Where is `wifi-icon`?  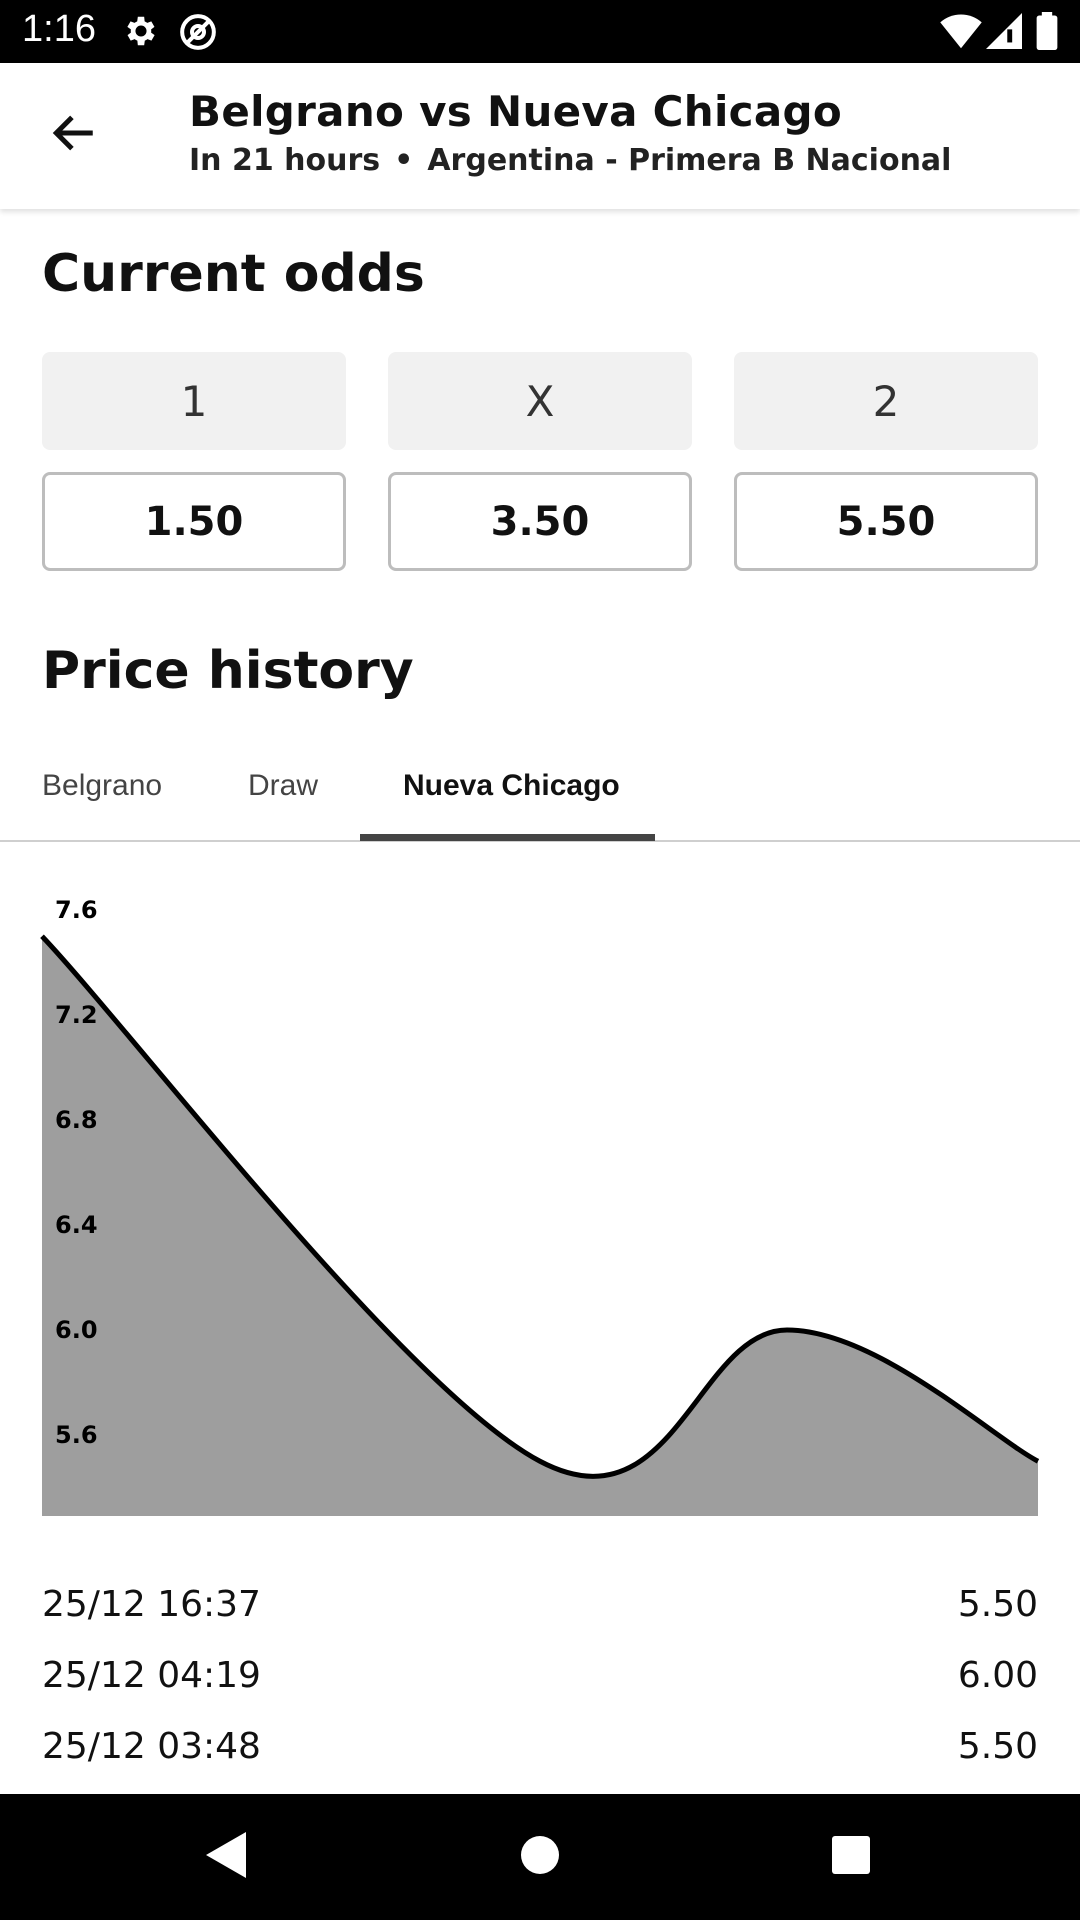 wifi-icon is located at coordinates (961, 33).